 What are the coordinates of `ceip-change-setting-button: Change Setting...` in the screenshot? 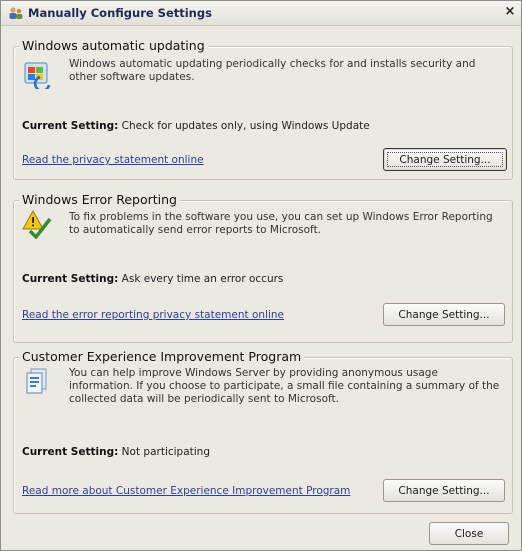 It's located at (444, 490).